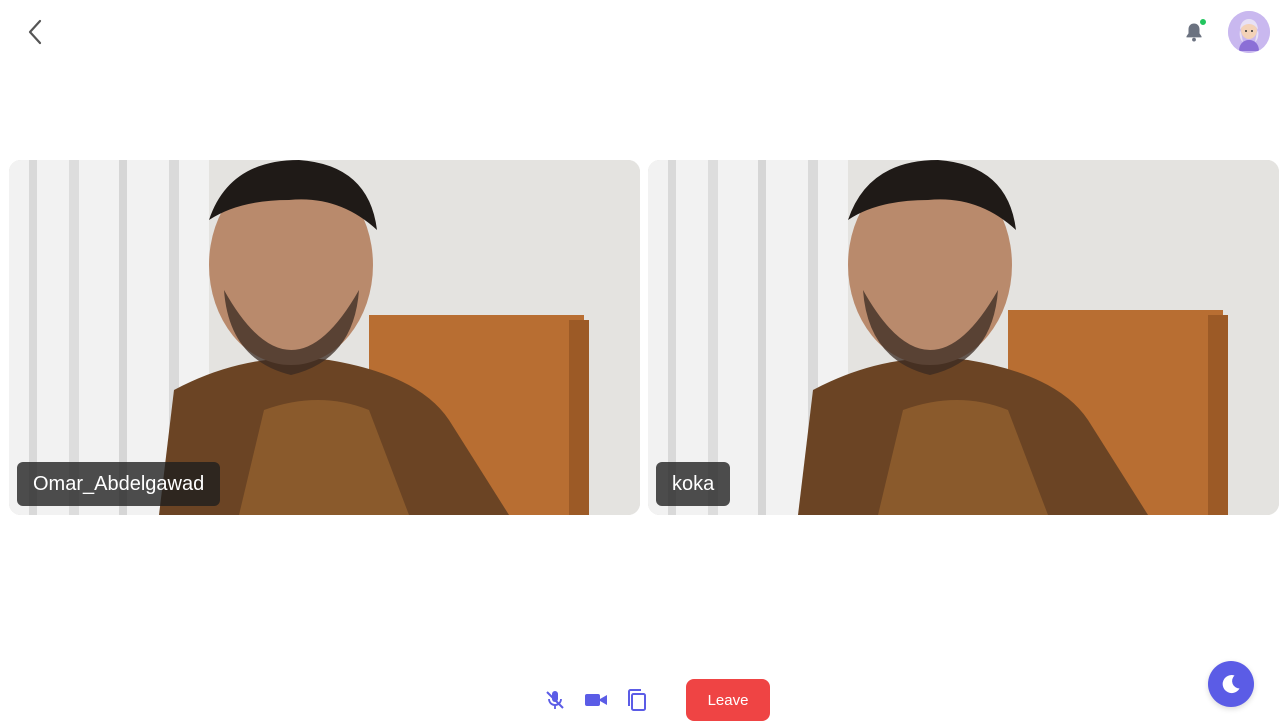 The width and height of the screenshot is (1280, 725). What do you see at coordinates (119, 484) in the screenshot?
I see `participant-name-tag: Omar_Abdelgawad` at bounding box center [119, 484].